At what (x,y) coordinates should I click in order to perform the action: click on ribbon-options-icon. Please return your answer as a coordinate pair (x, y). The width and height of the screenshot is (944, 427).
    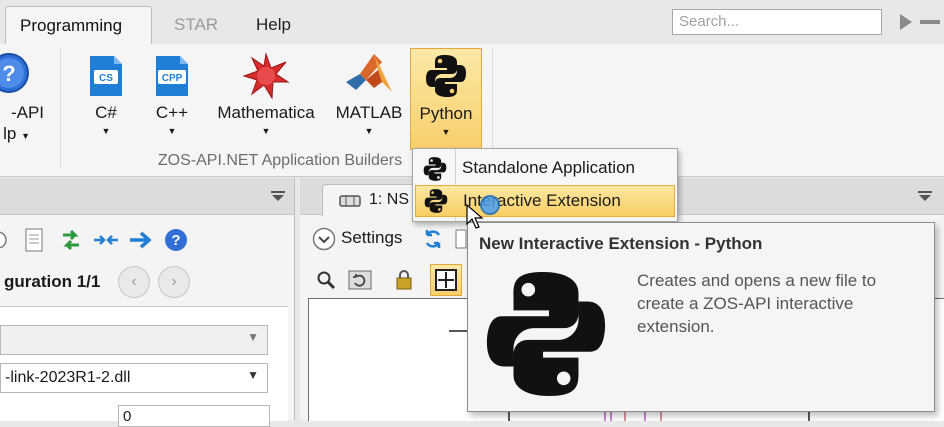
    Looking at the image, I should click on (917, 22).